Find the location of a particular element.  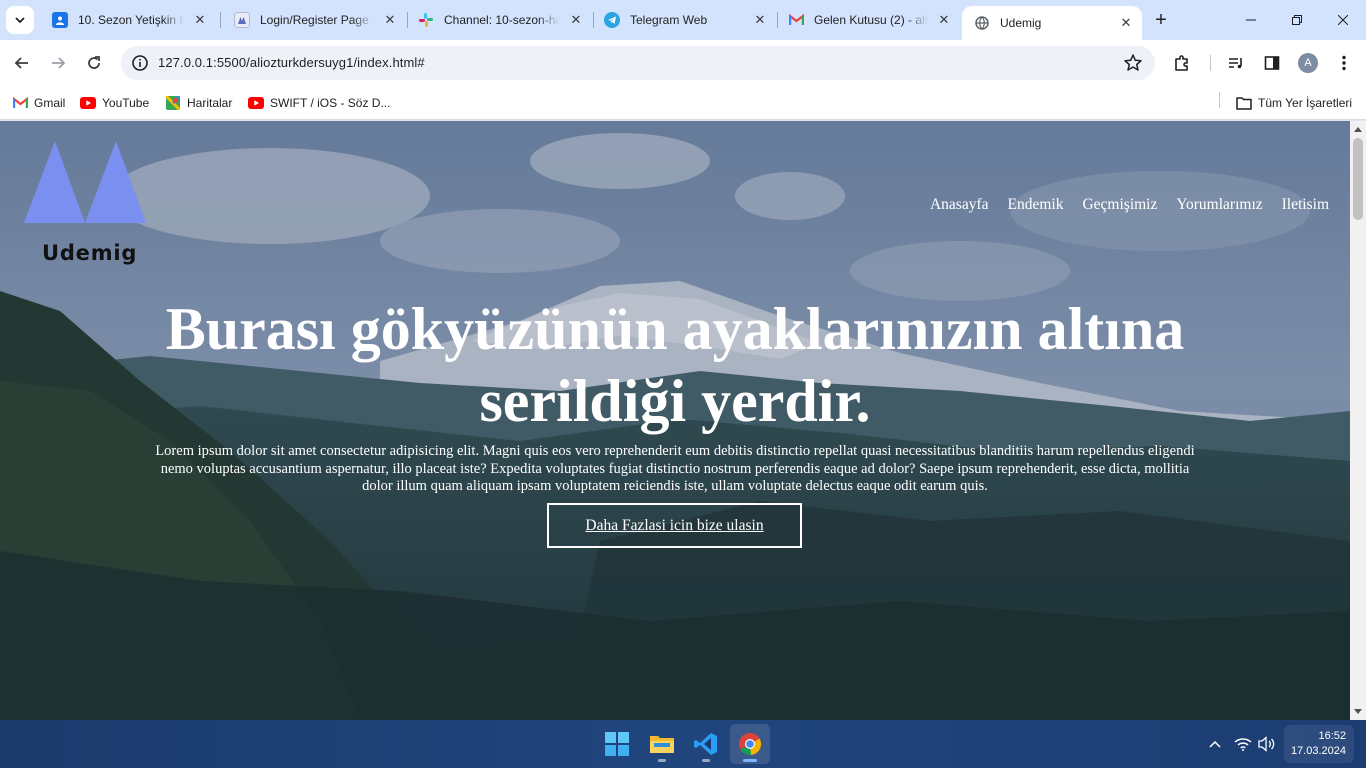

chrome-button is located at coordinates (750, 744).